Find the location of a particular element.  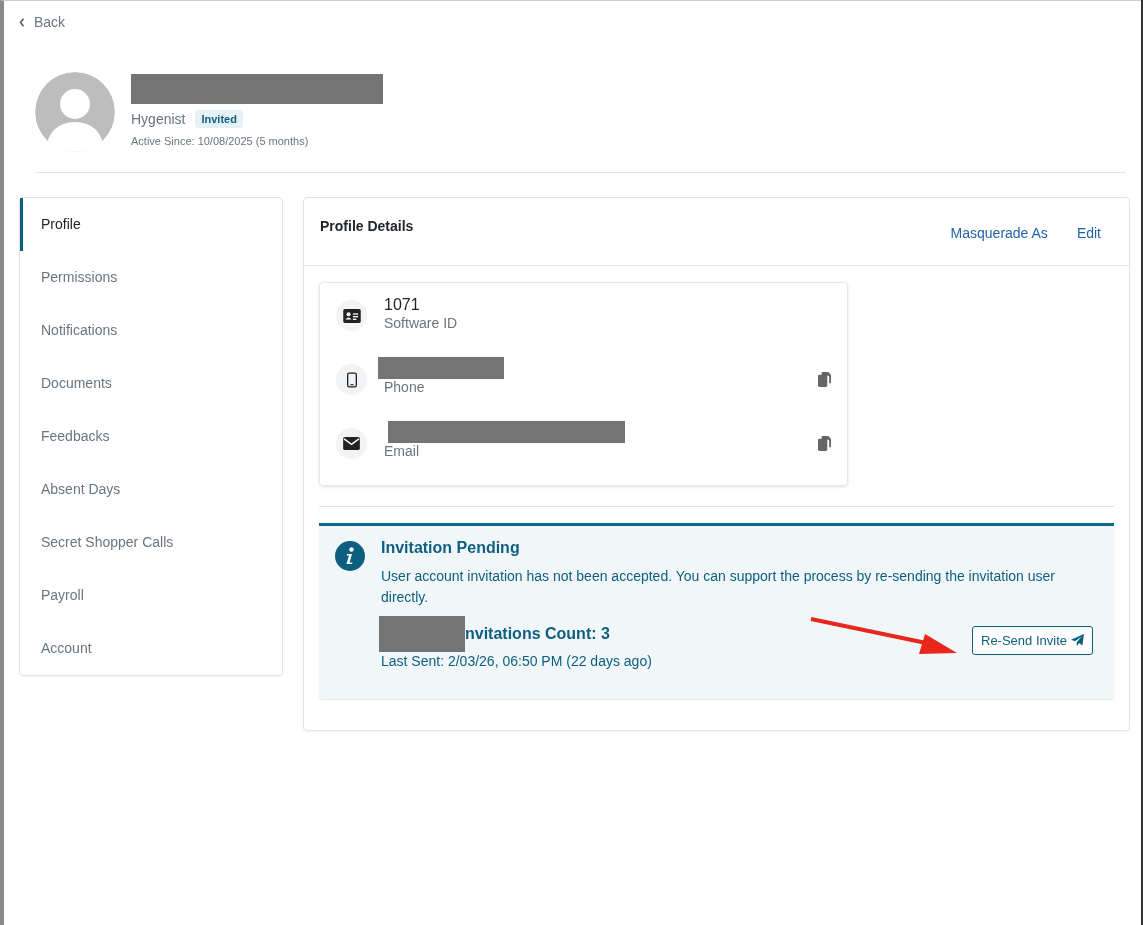

field-label: Phone is located at coordinates (405, 387).